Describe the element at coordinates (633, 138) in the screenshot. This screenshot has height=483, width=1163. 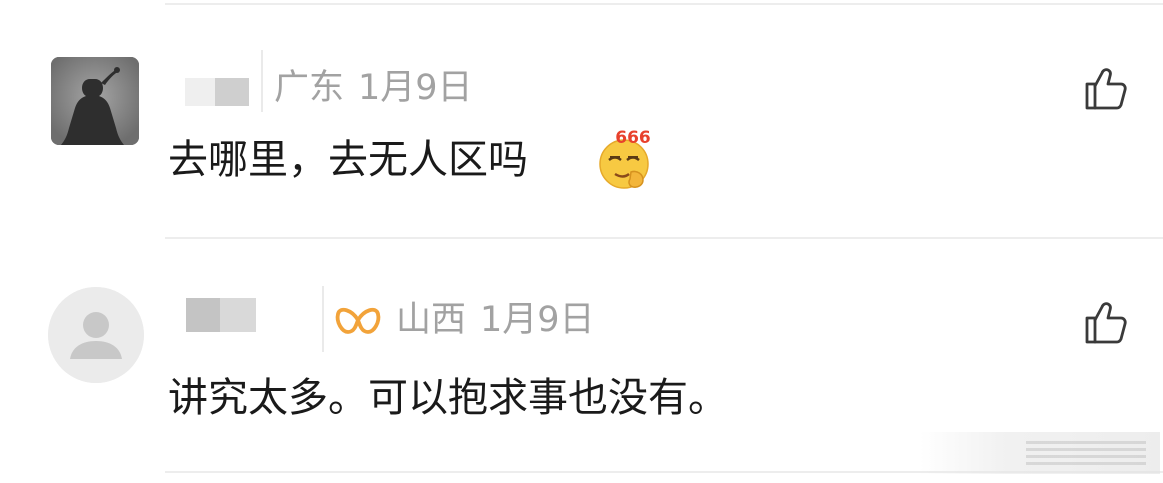
I see `emoji-666-text: 666` at that location.